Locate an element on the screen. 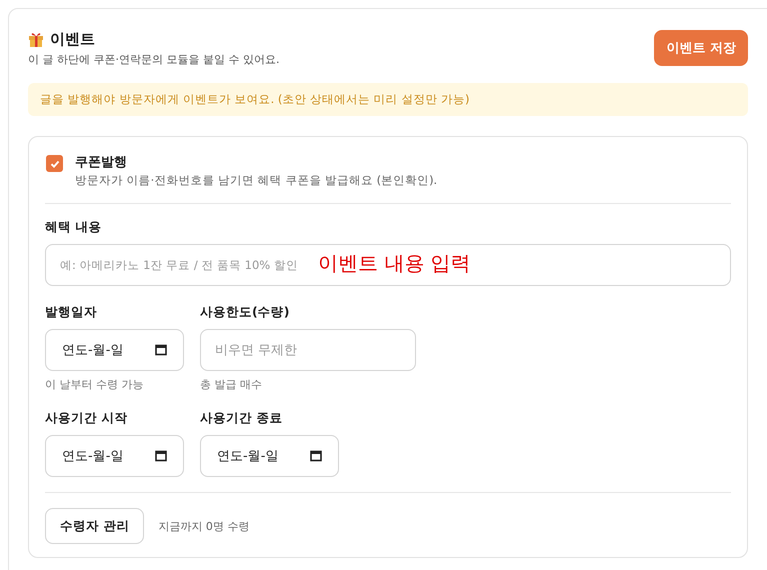 Image resolution: width=767 pixels, height=570 pixels. field-label: 사용한도(수량) is located at coordinates (245, 312).